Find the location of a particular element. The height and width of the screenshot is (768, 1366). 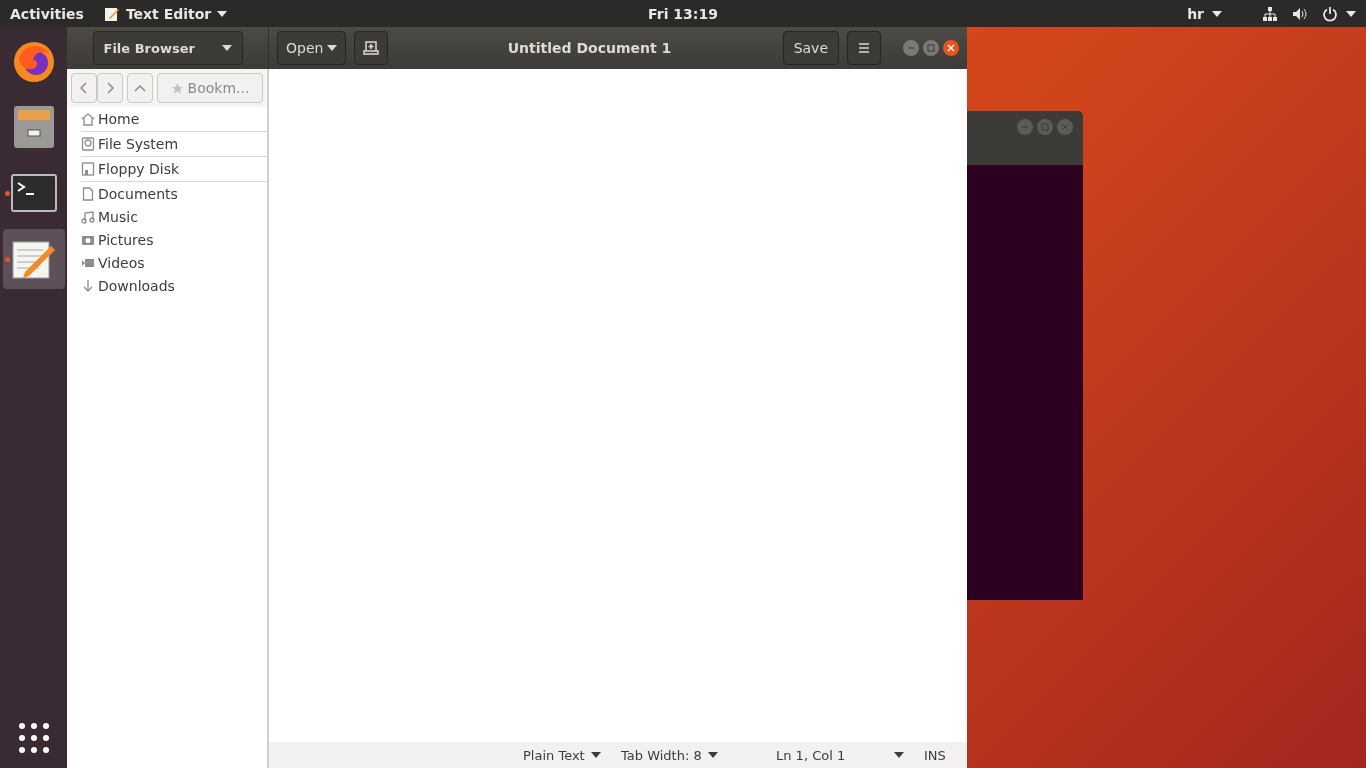

sidebar-item: Music is located at coordinates (174, 216).